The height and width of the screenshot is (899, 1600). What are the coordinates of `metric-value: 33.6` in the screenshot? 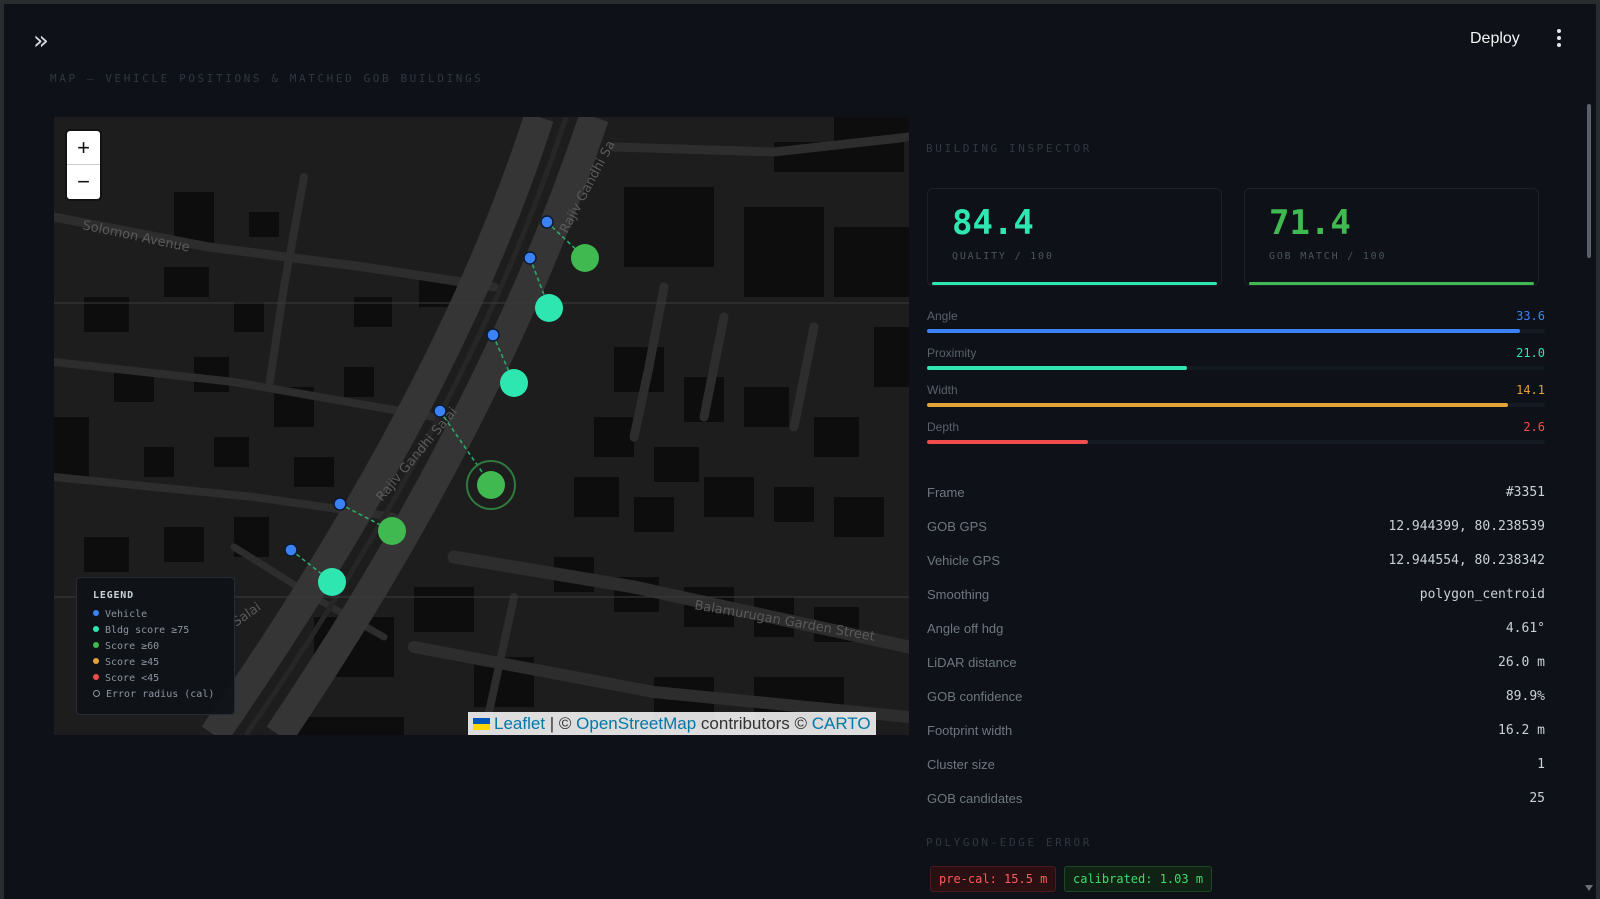 It's located at (1530, 316).